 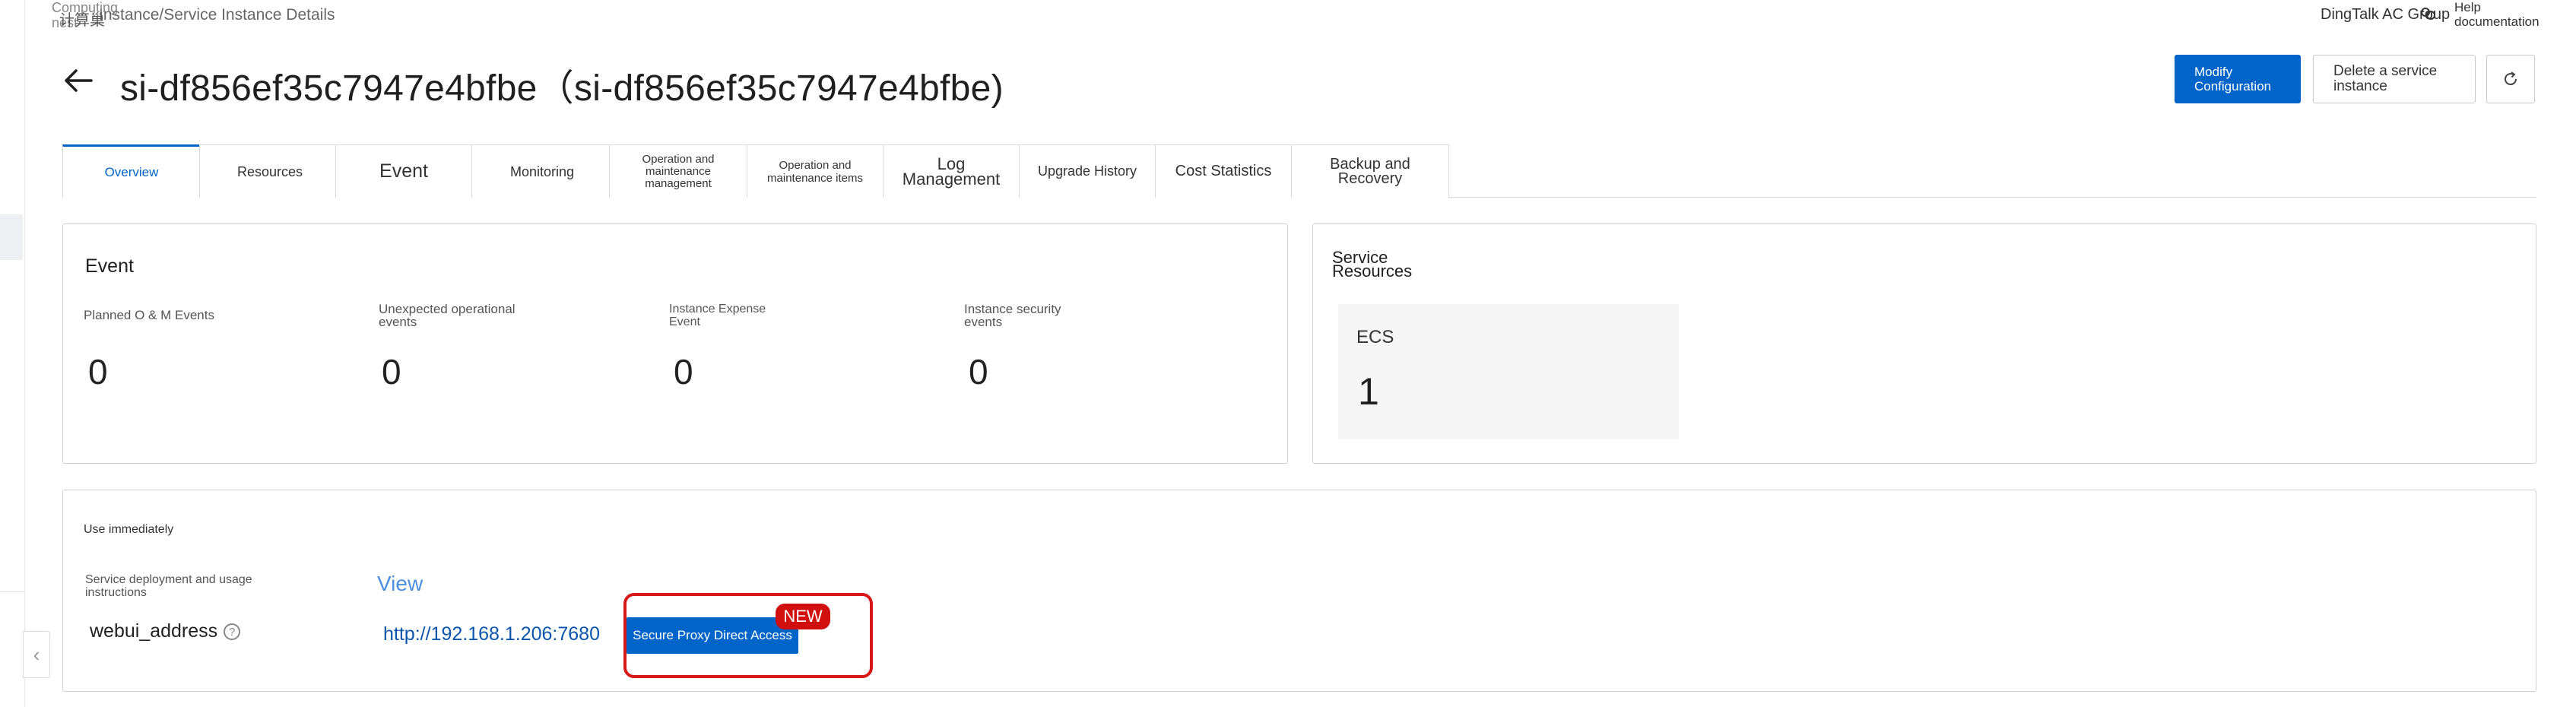 I want to click on back-arrow-icon, so click(x=79, y=80).